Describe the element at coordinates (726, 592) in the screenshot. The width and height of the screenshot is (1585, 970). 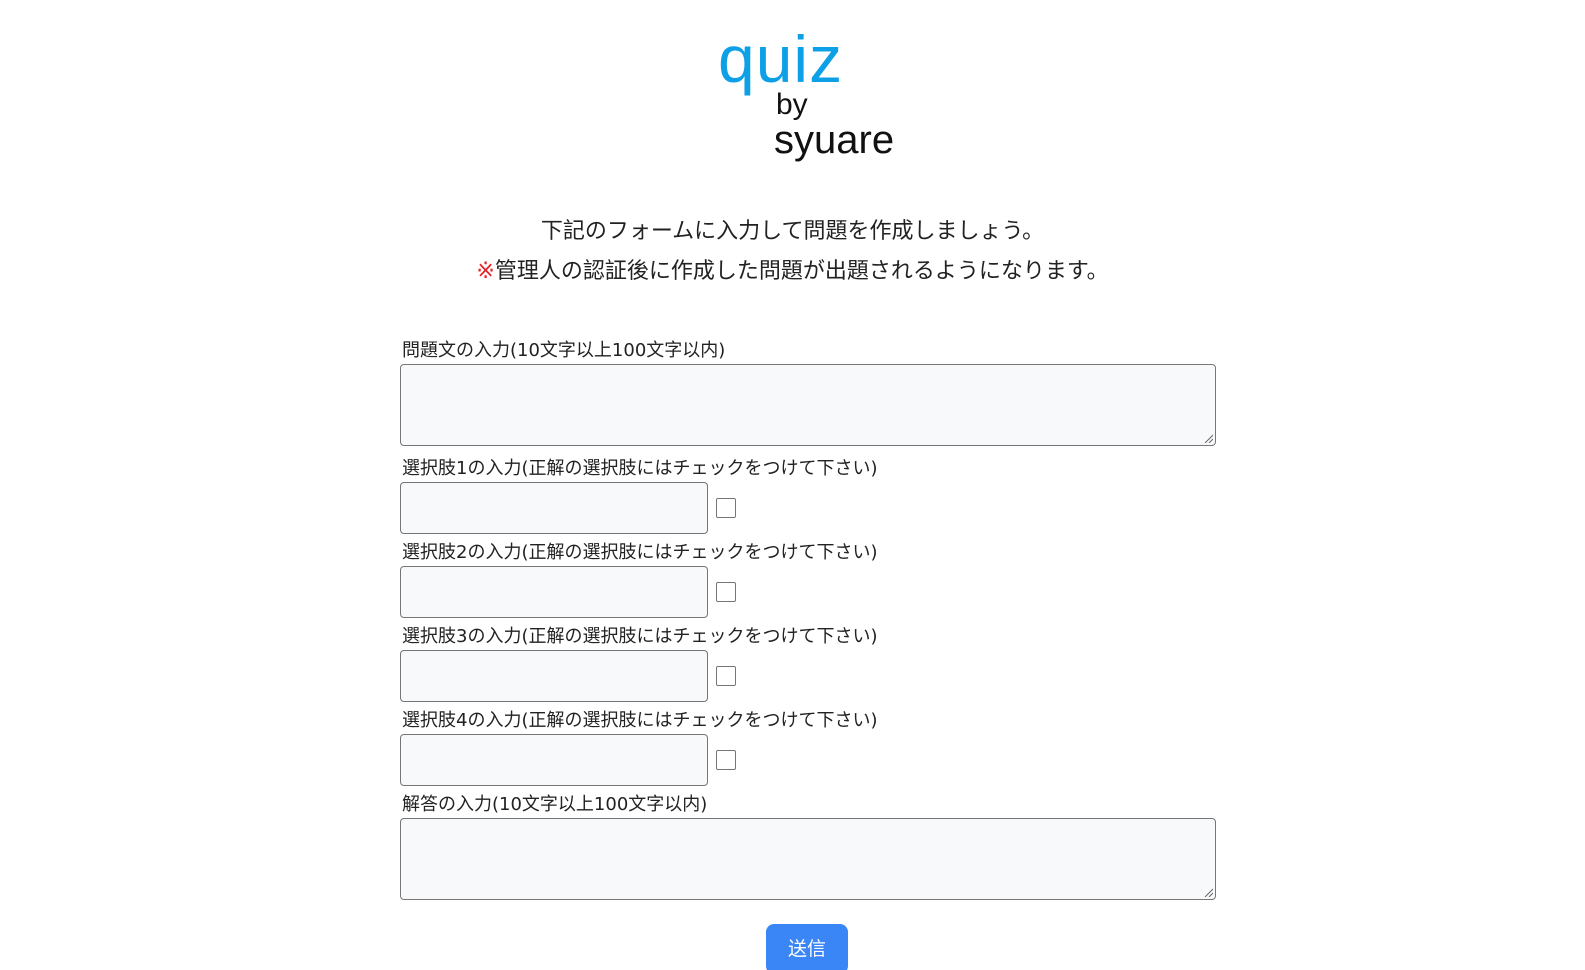
I see `choice-2-correct-checkbox` at that location.